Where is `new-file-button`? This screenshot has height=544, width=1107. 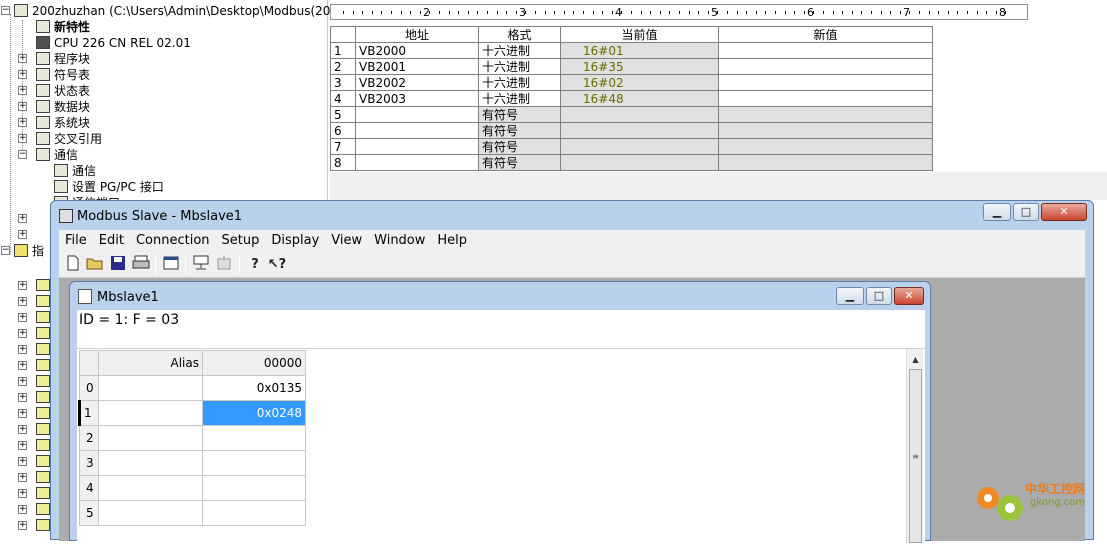
new-file-button is located at coordinates (73, 265).